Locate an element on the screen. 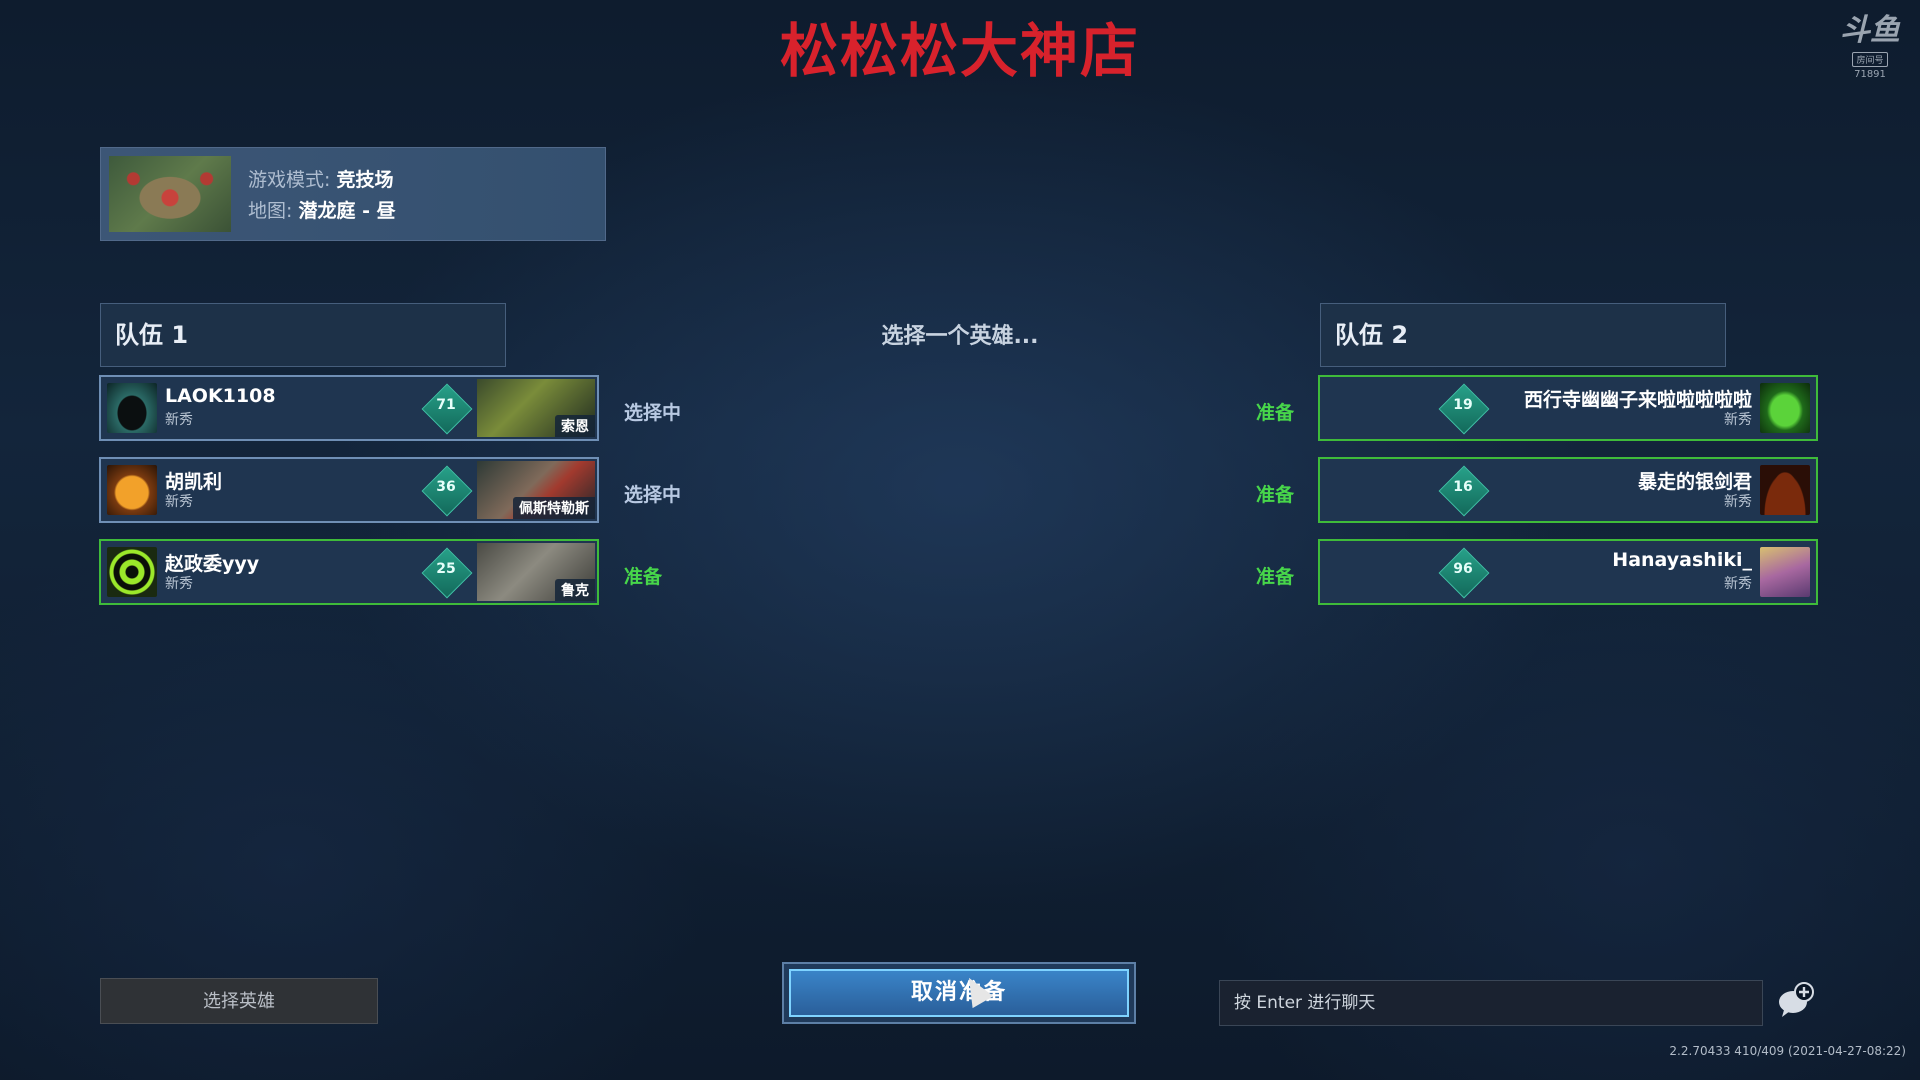  map-thumbnail is located at coordinates (170, 194).